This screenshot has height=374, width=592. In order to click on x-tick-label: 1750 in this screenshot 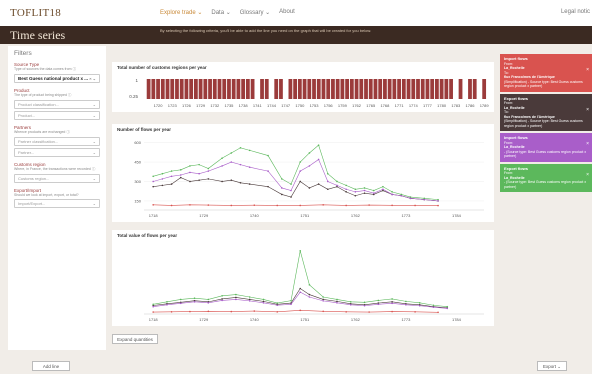, I will do `click(300, 105)`.